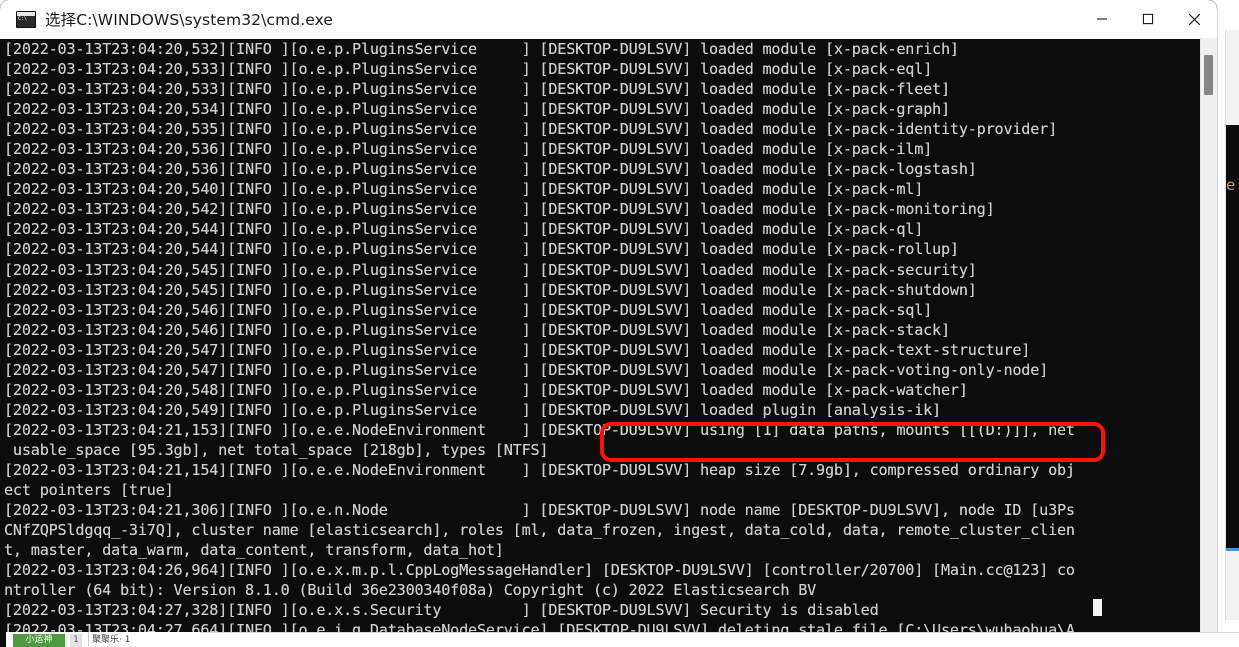  I want to click on bottom-overlay-label: 聚聚乐· 1, so click(111, 640).